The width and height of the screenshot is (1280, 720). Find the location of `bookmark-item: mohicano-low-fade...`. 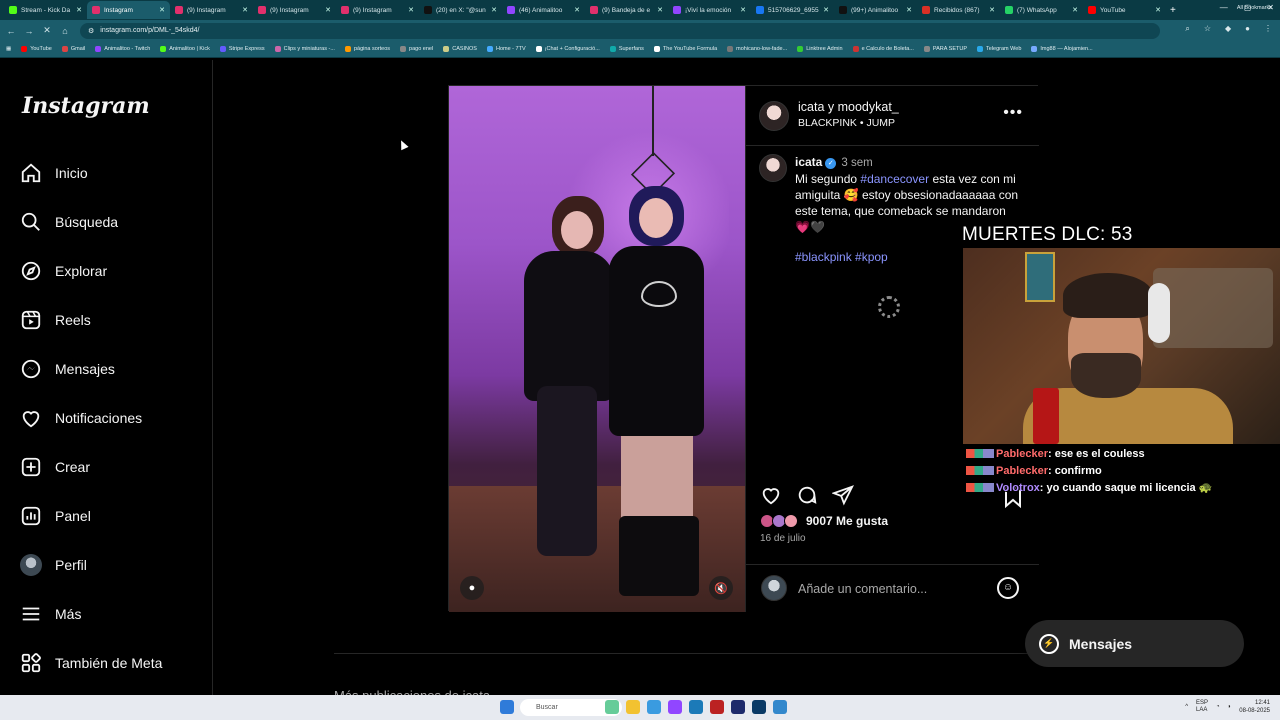

bookmark-item: mohicano-low-fade... is located at coordinates (757, 49).